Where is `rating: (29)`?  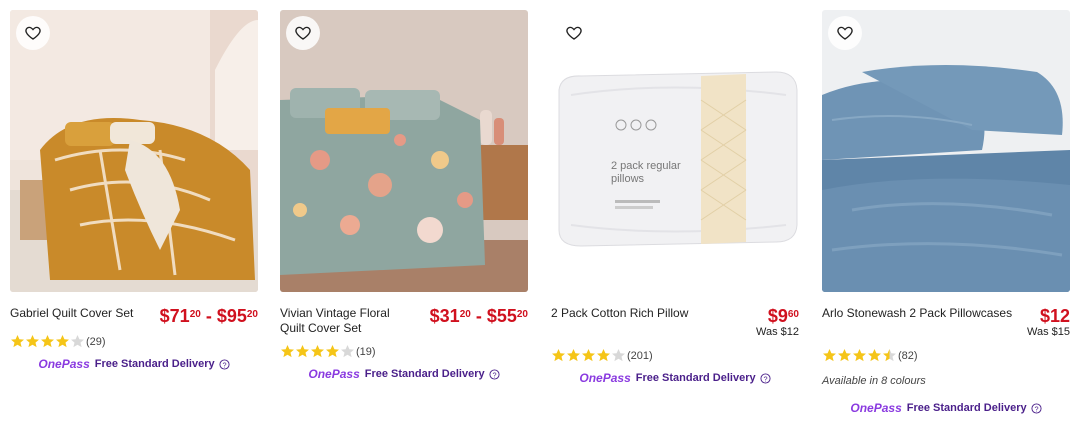 rating: (29) is located at coordinates (134, 341).